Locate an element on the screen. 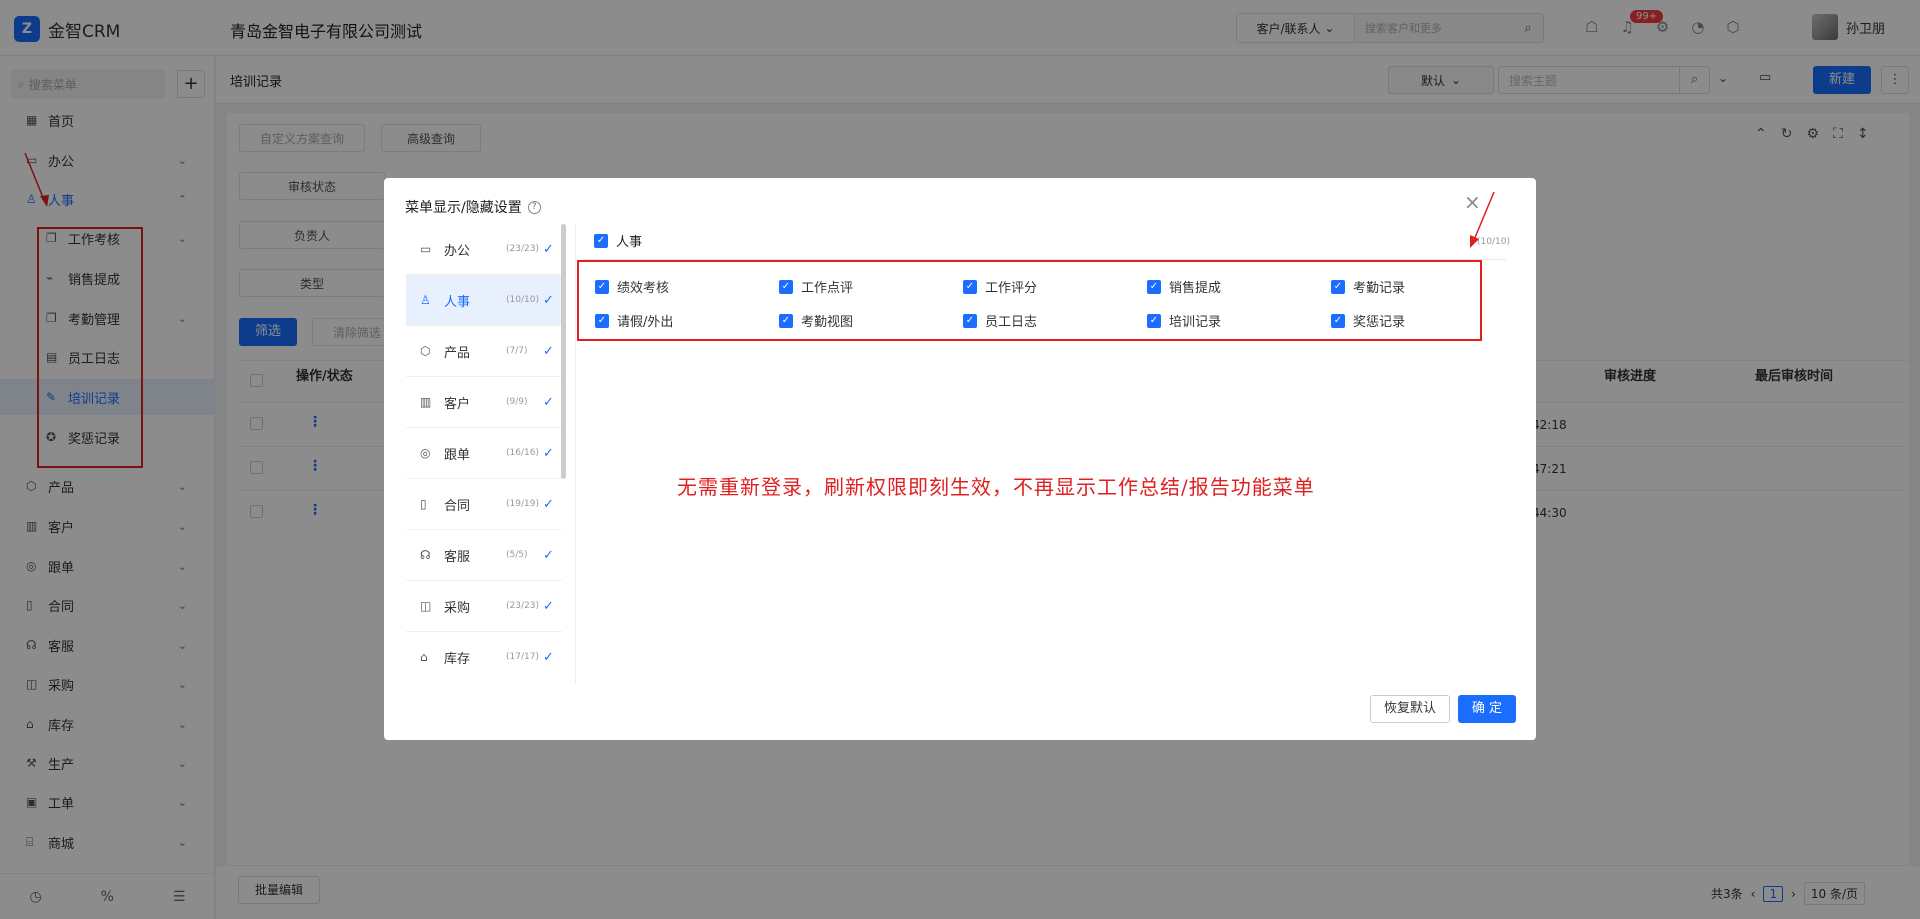  contract-icon: ▯ is located at coordinates (423, 504).